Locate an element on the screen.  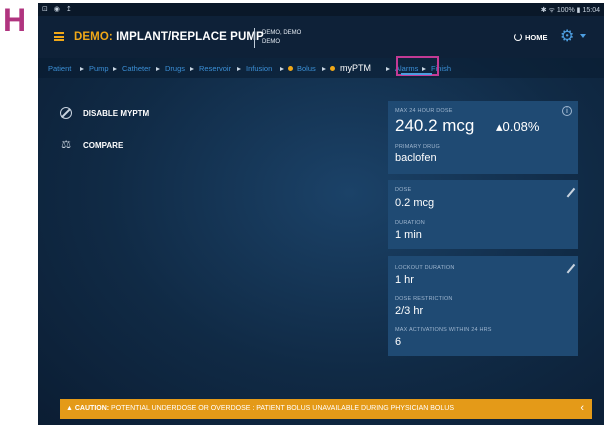
disable-myptm-label: DISABLE MYPTM is located at coordinates (116, 113).